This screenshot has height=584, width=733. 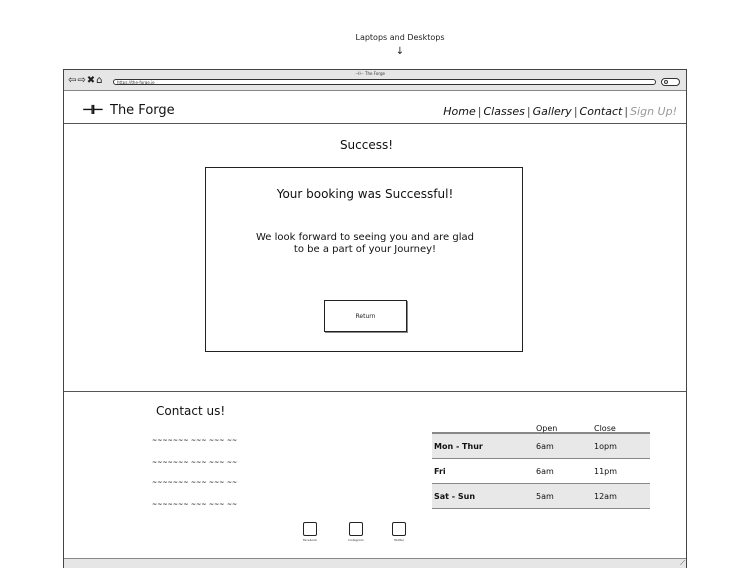 What do you see at coordinates (356, 529) in the screenshot?
I see `instagram-icon` at bounding box center [356, 529].